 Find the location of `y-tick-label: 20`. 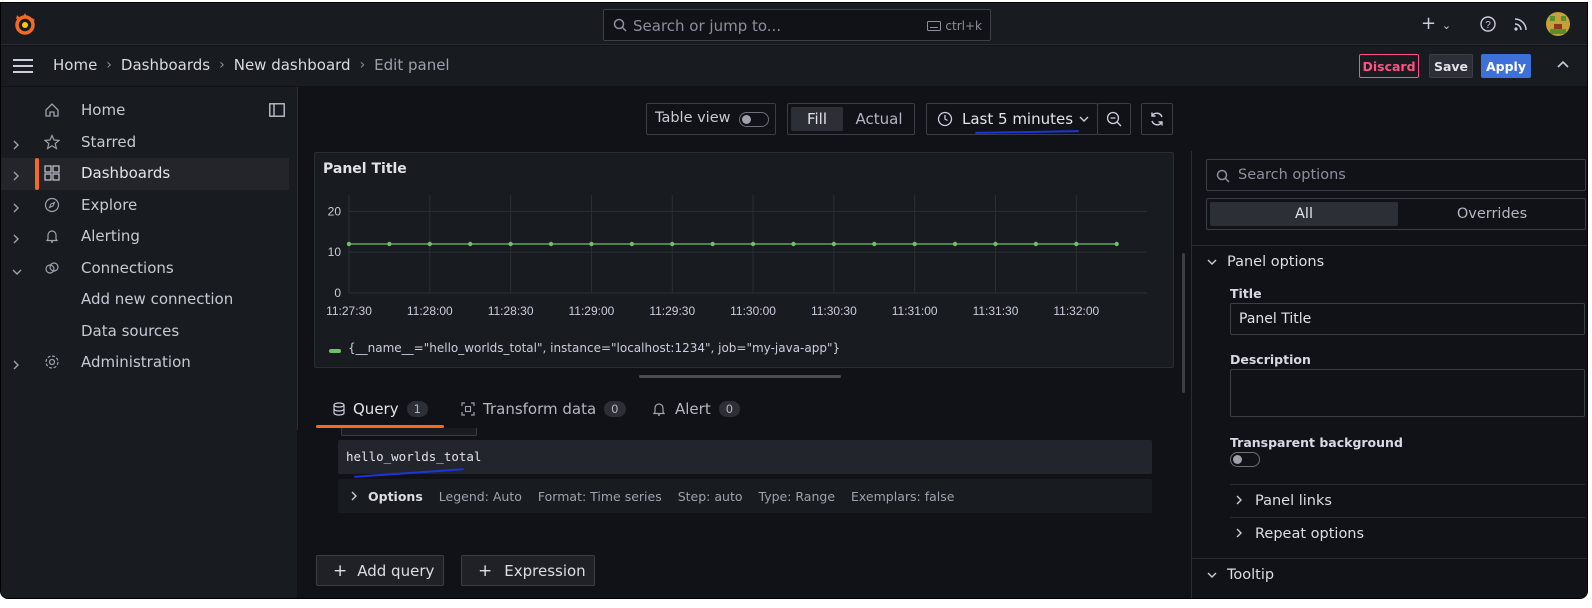

y-tick-label: 20 is located at coordinates (335, 211).